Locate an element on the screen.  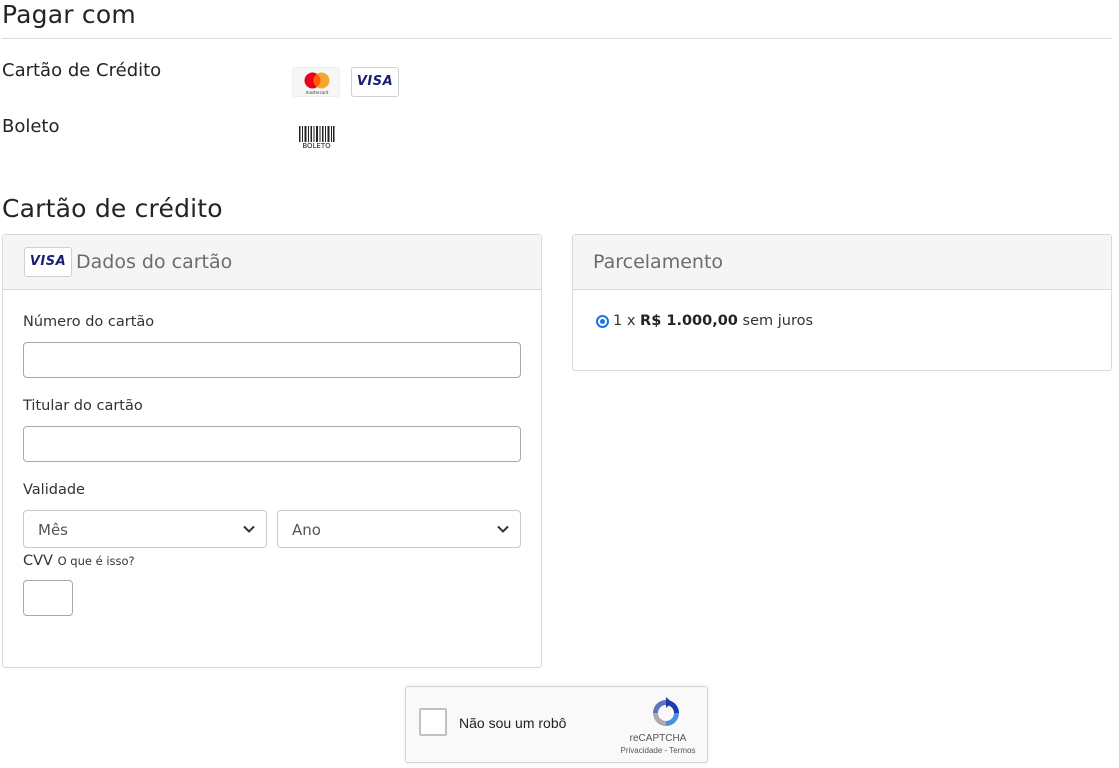
boleto-logo: BOLETO is located at coordinates (316, 139).